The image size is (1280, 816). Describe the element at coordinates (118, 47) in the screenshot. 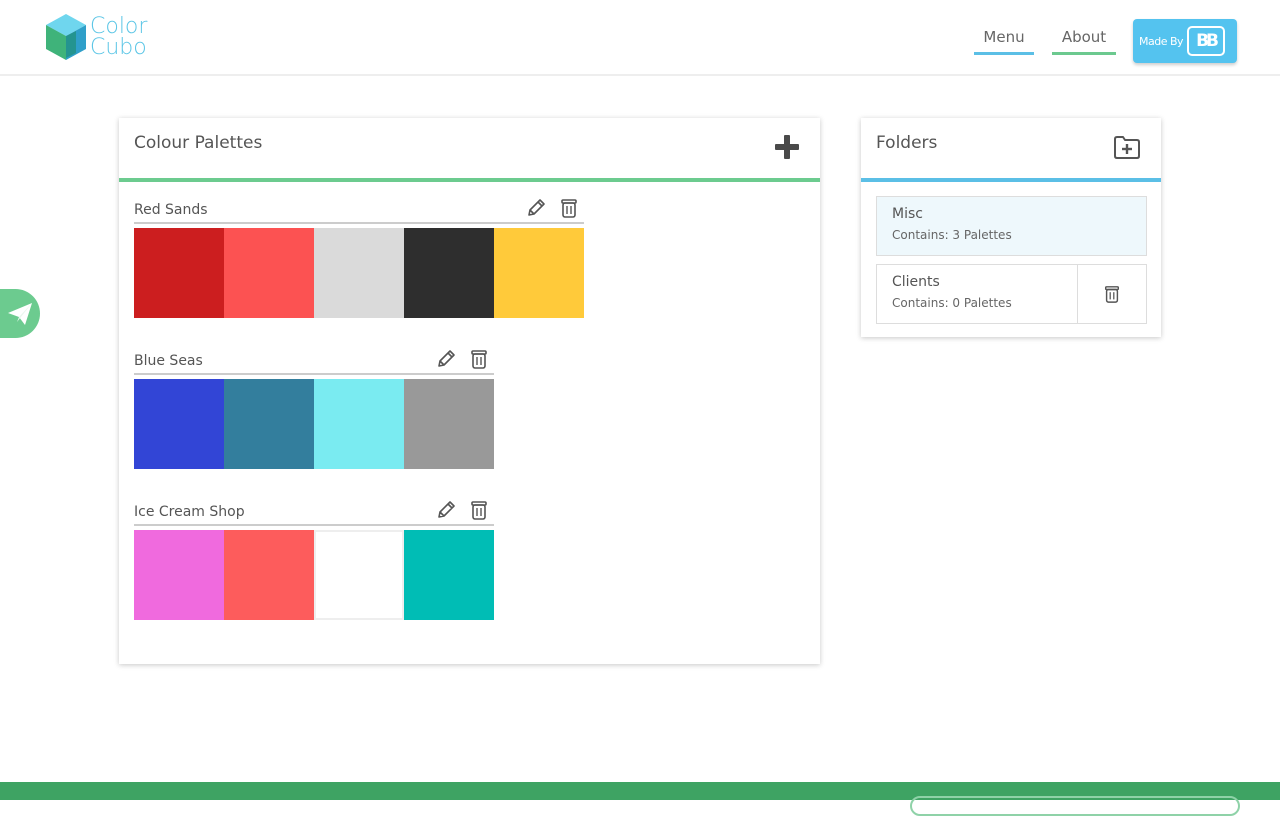

I see `logo-line2: Cubo` at that location.